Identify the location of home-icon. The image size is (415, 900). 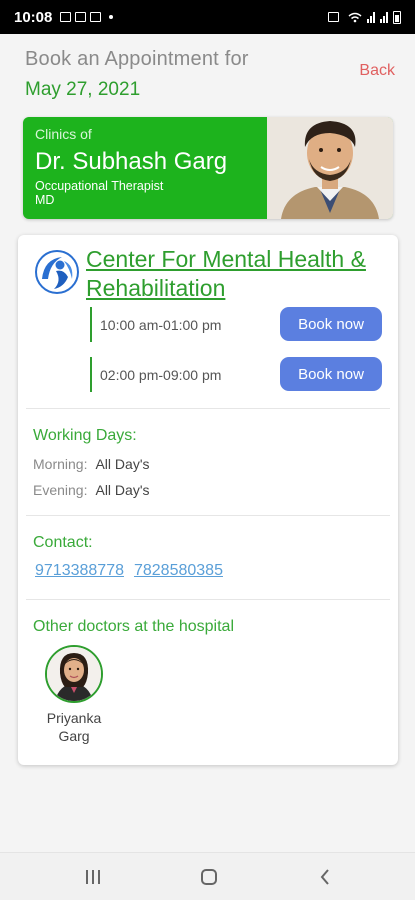
(209, 877).